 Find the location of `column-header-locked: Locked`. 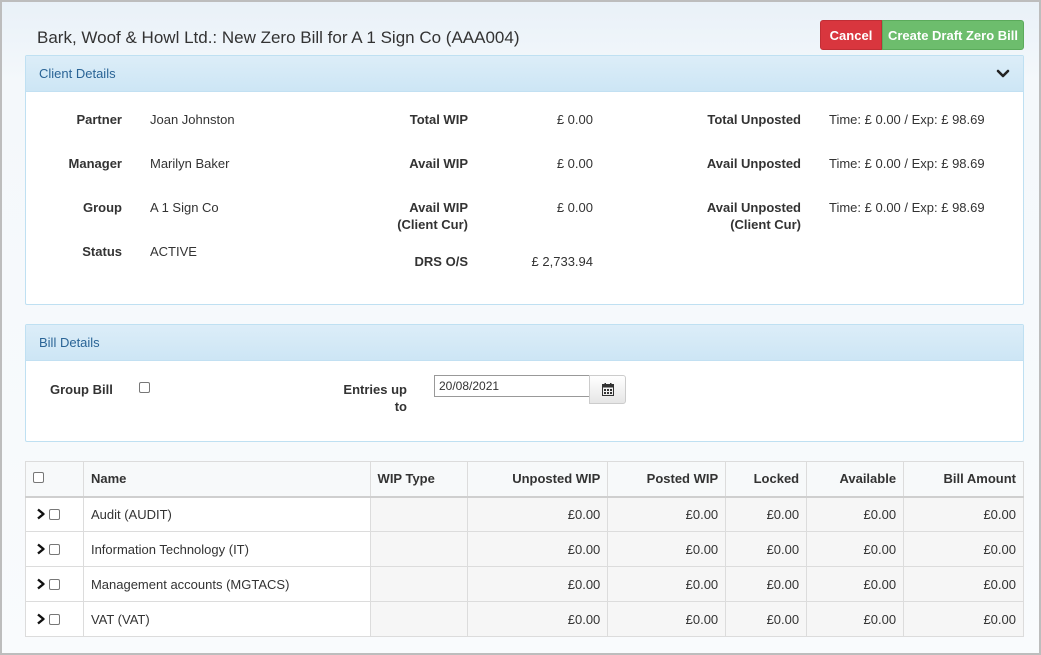

column-header-locked: Locked is located at coordinates (766, 479).